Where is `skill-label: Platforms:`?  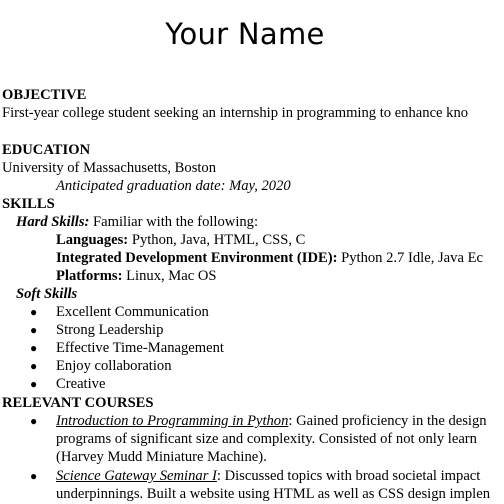 skill-label: Platforms: is located at coordinates (89, 276).